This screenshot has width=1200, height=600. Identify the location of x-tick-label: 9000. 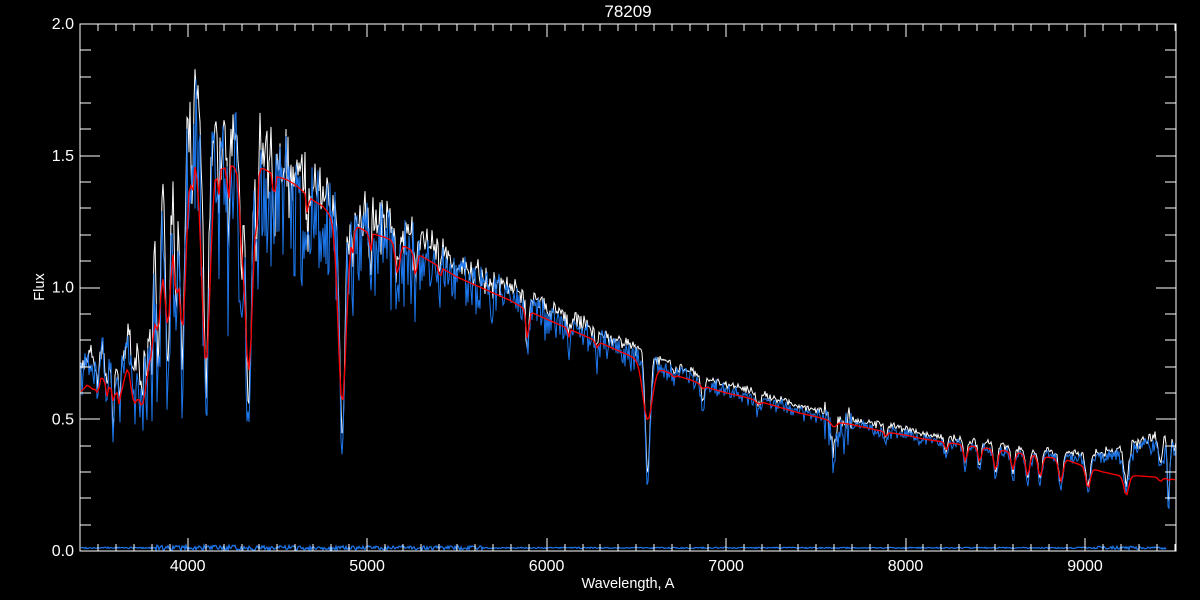
(1085, 566).